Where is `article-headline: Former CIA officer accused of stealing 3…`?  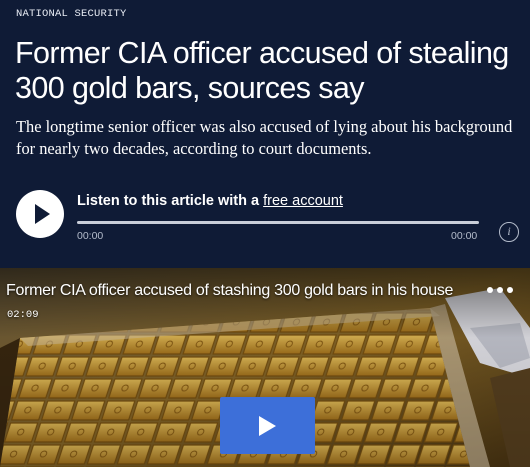 article-headline: Former CIA officer accused of stealing 3… is located at coordinates (262, 70).